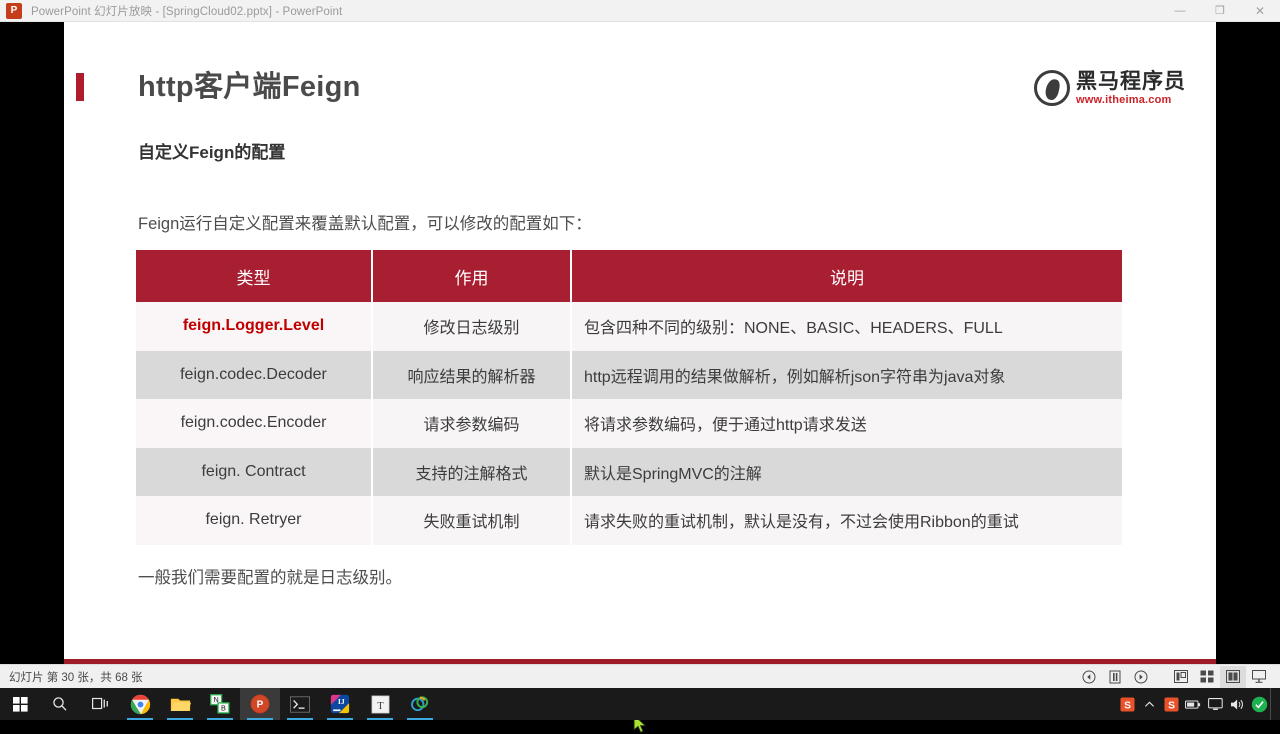 The image size is (1280, 734). What do you see at coordinates (846, 374) in the screenshot?
I see `cell-desc: http远程调用的结果做解析，例如解析json字符串为java对象` at bounding box center [846, 374].